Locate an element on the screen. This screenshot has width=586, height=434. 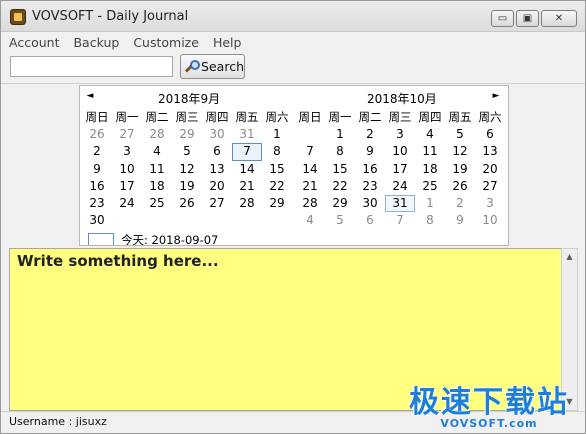
calendar-day is located at coordinates (277, 220).